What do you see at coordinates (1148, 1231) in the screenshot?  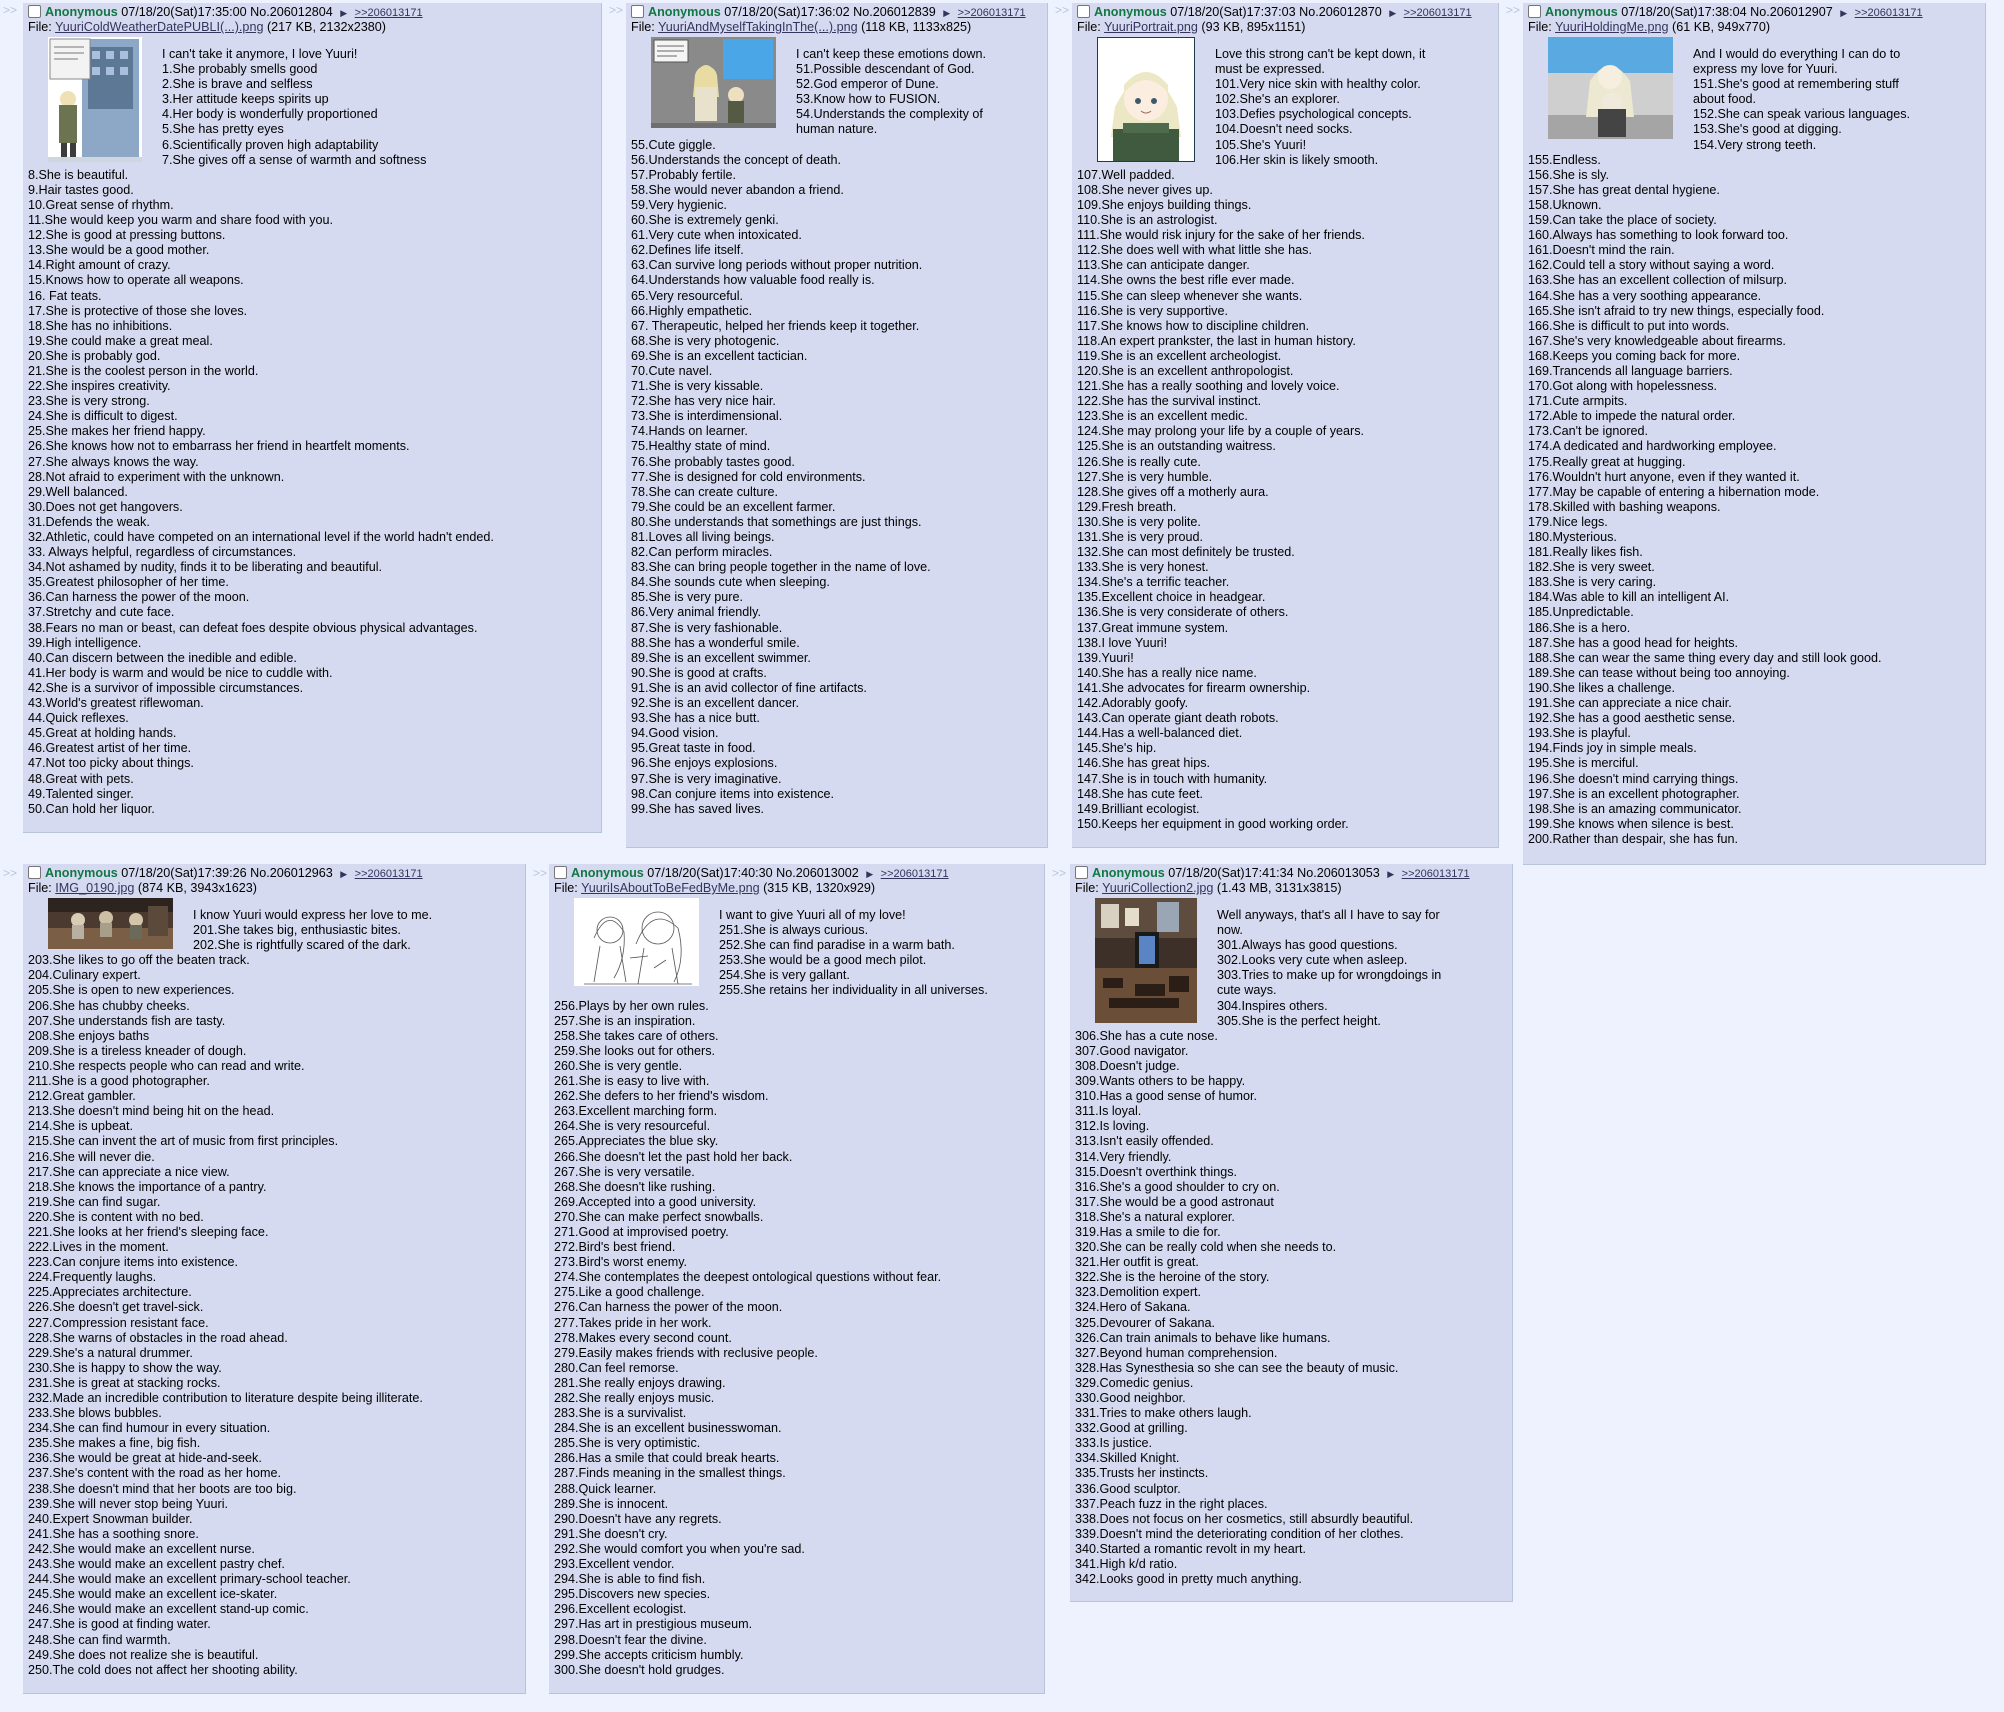 I see `message-line: 319.Has a smile to die for.` at bounding box center [1148, 1231].